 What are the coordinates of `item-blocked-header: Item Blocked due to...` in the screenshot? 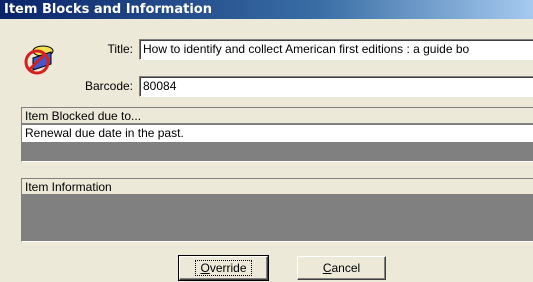 It's located at (277, 116).